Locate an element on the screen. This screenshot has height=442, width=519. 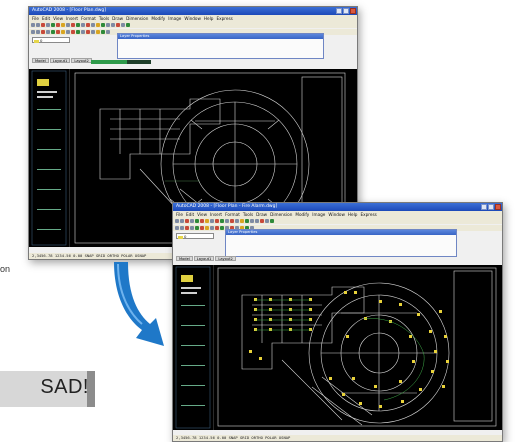
menu-help: Help is located at coordinates (353, 214).